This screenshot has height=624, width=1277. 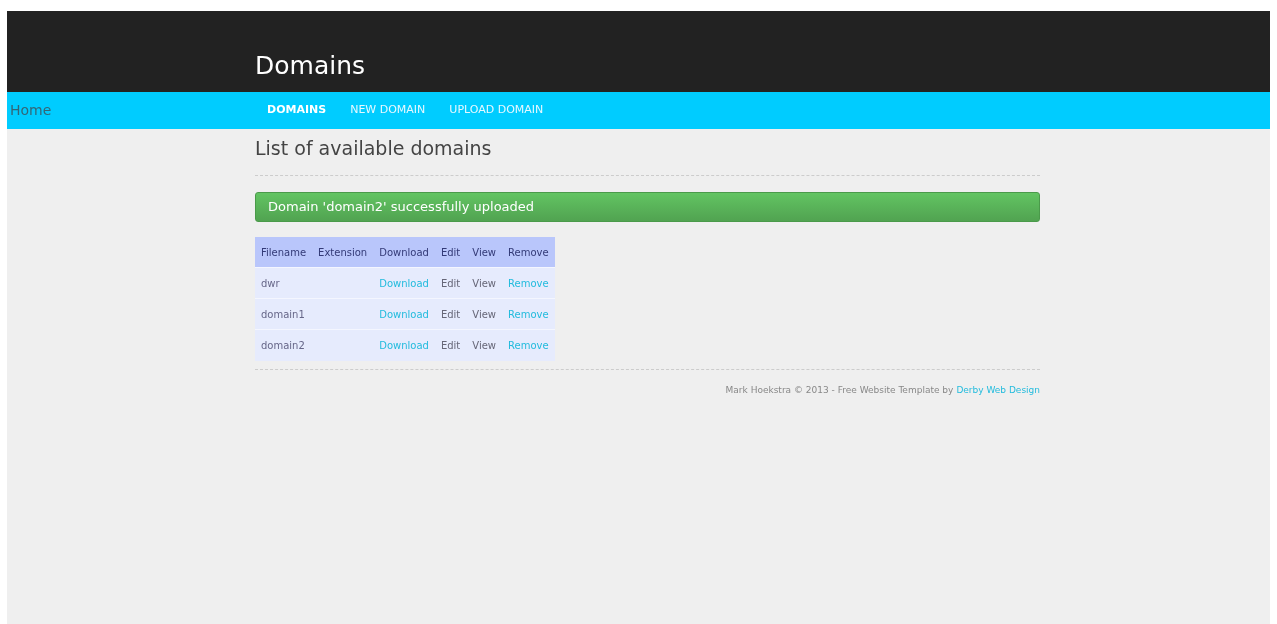 I want to click on filename-cell: domain1, so click(x=283, y=314).